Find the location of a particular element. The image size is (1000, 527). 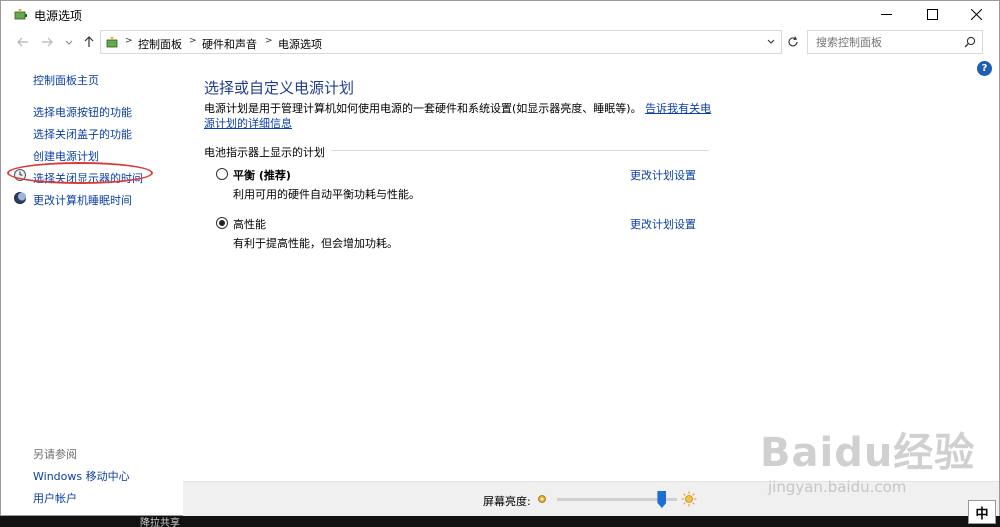

user-accounts-link: 用户帐户 is located at coordinates (55, 498).